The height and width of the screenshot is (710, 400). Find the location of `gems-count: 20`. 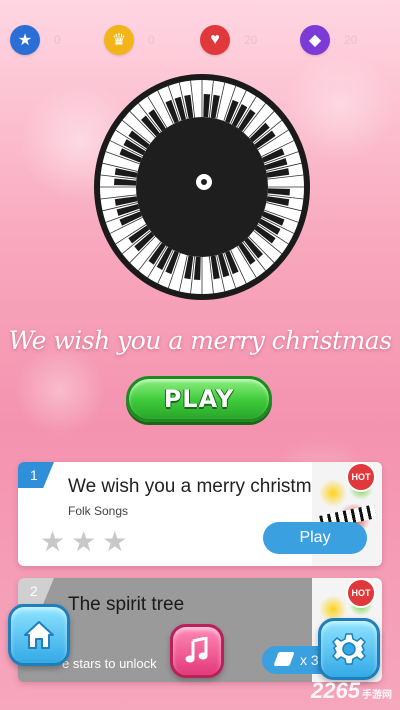

gems-count: 20 is located at coordinates (351, 40).